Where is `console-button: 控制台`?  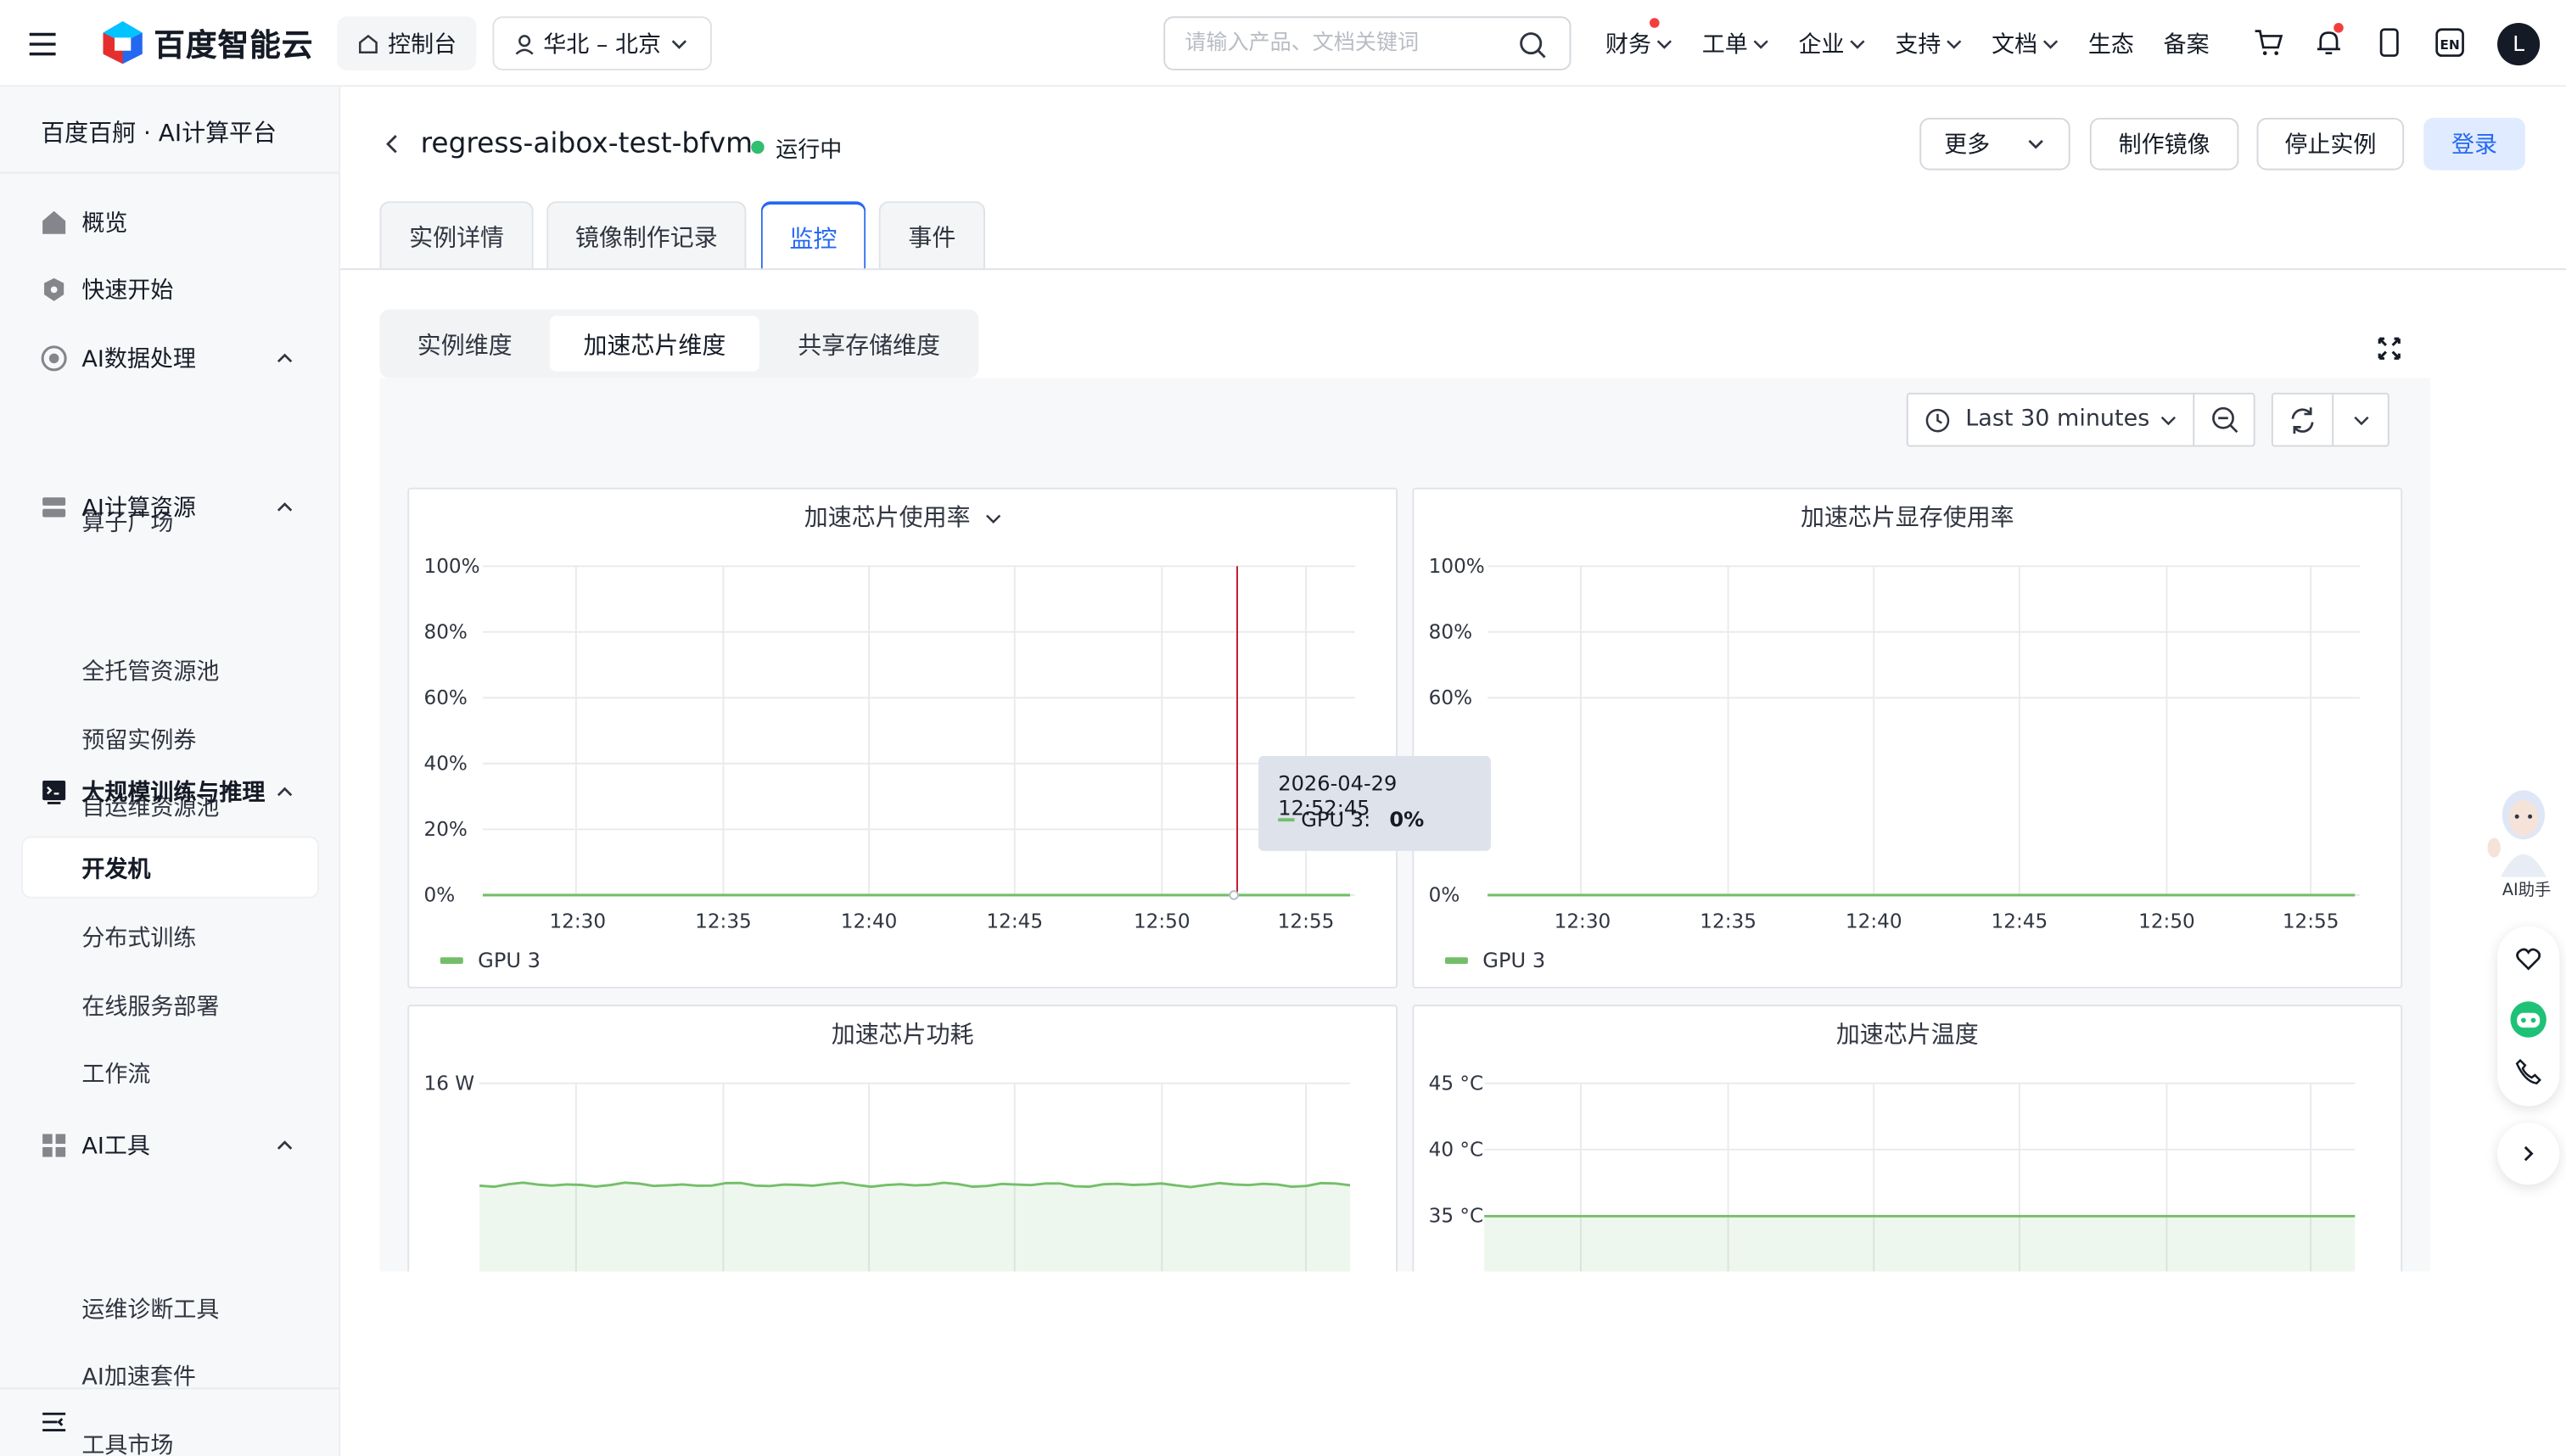 console-button: 控制台 is located at coordinates (407, 43).